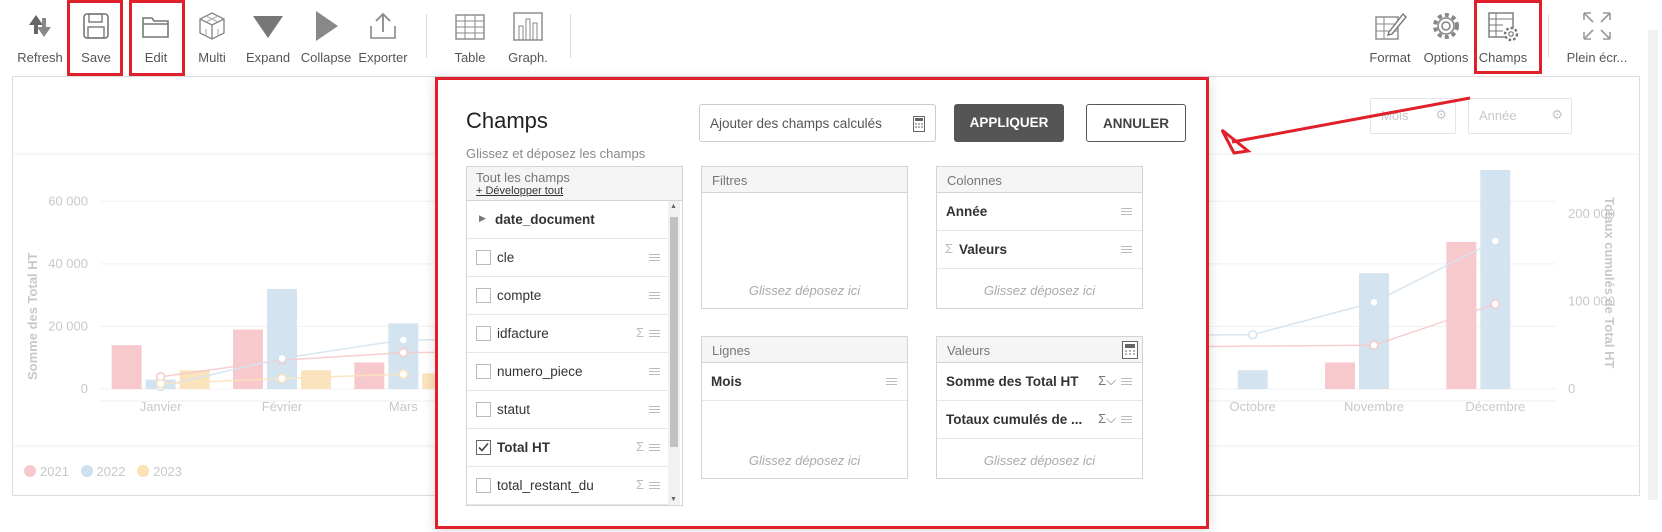 Image resolution: width=1662 pixels, height=532 pixels. I want to click on column-field-annee: Année, so click(1039, 212).